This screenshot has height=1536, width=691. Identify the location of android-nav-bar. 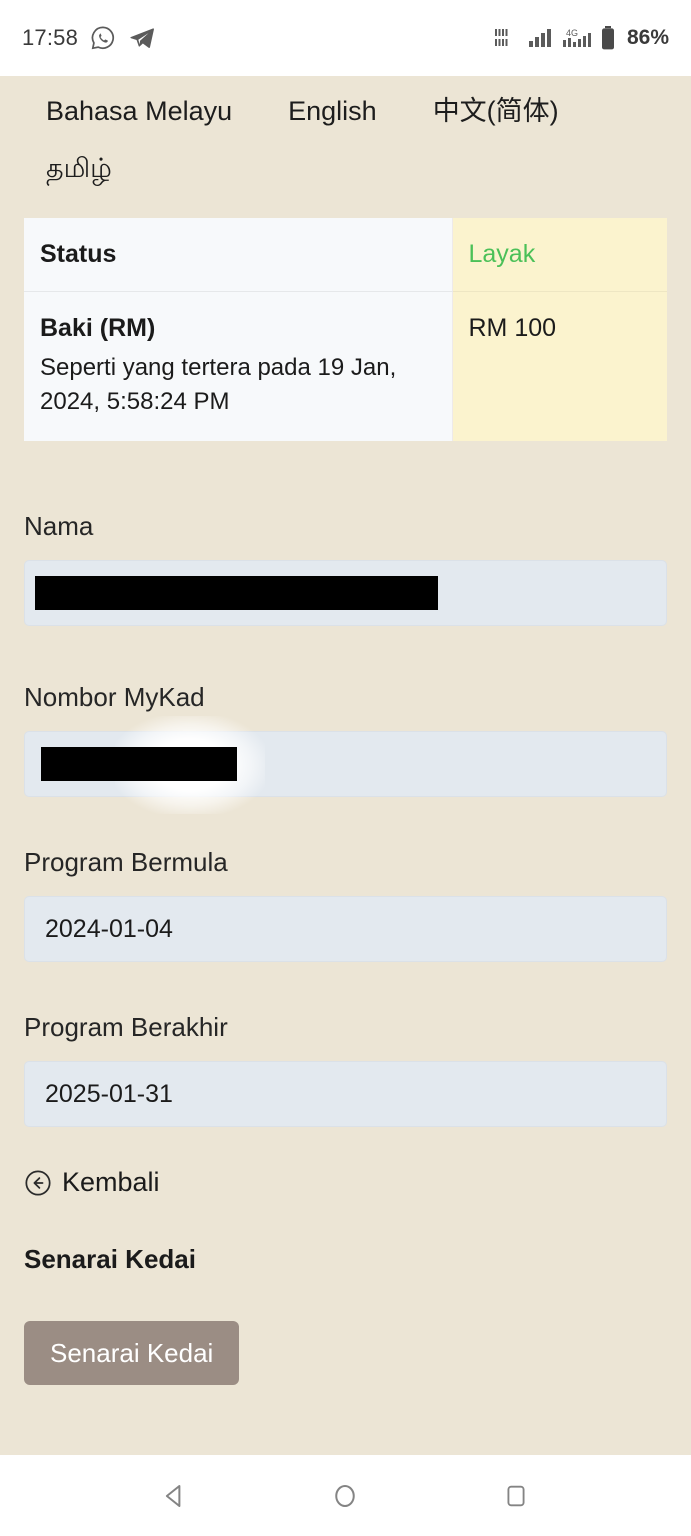
(345, 1495).